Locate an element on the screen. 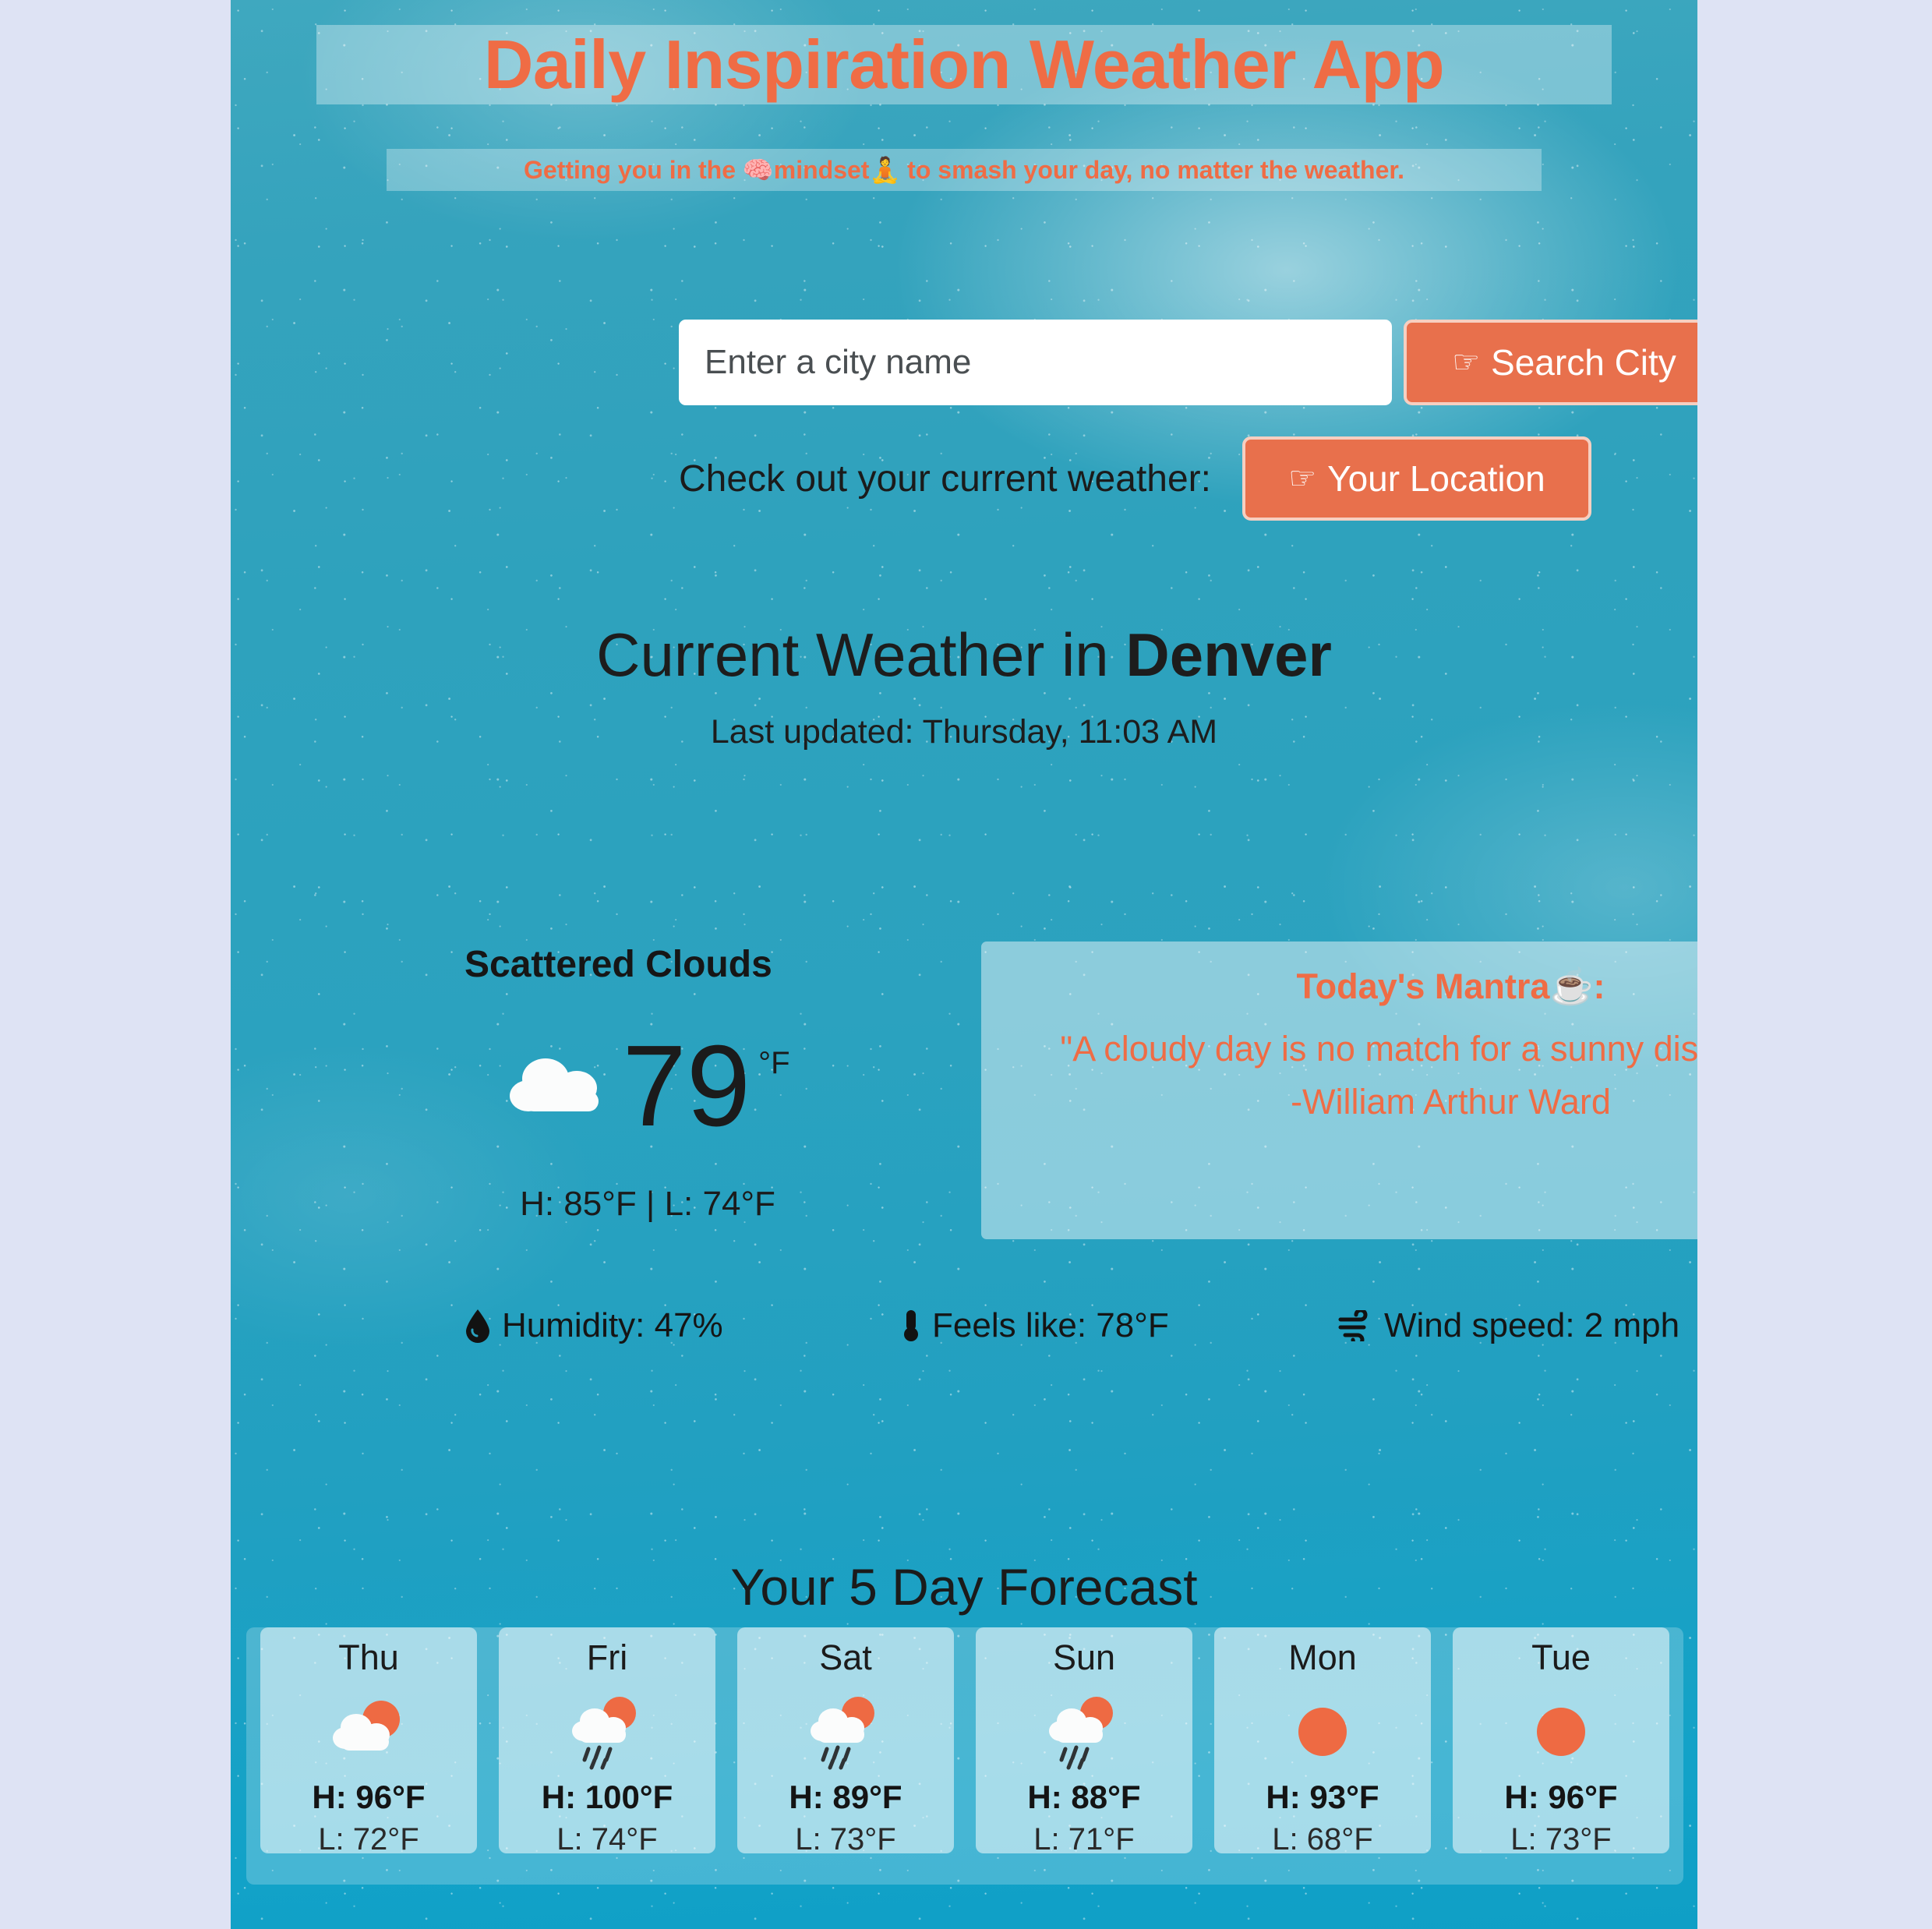 This screenshot has height=1929, width=1932. forecast-day-label: Thu is located at coordinates (368, 1658).